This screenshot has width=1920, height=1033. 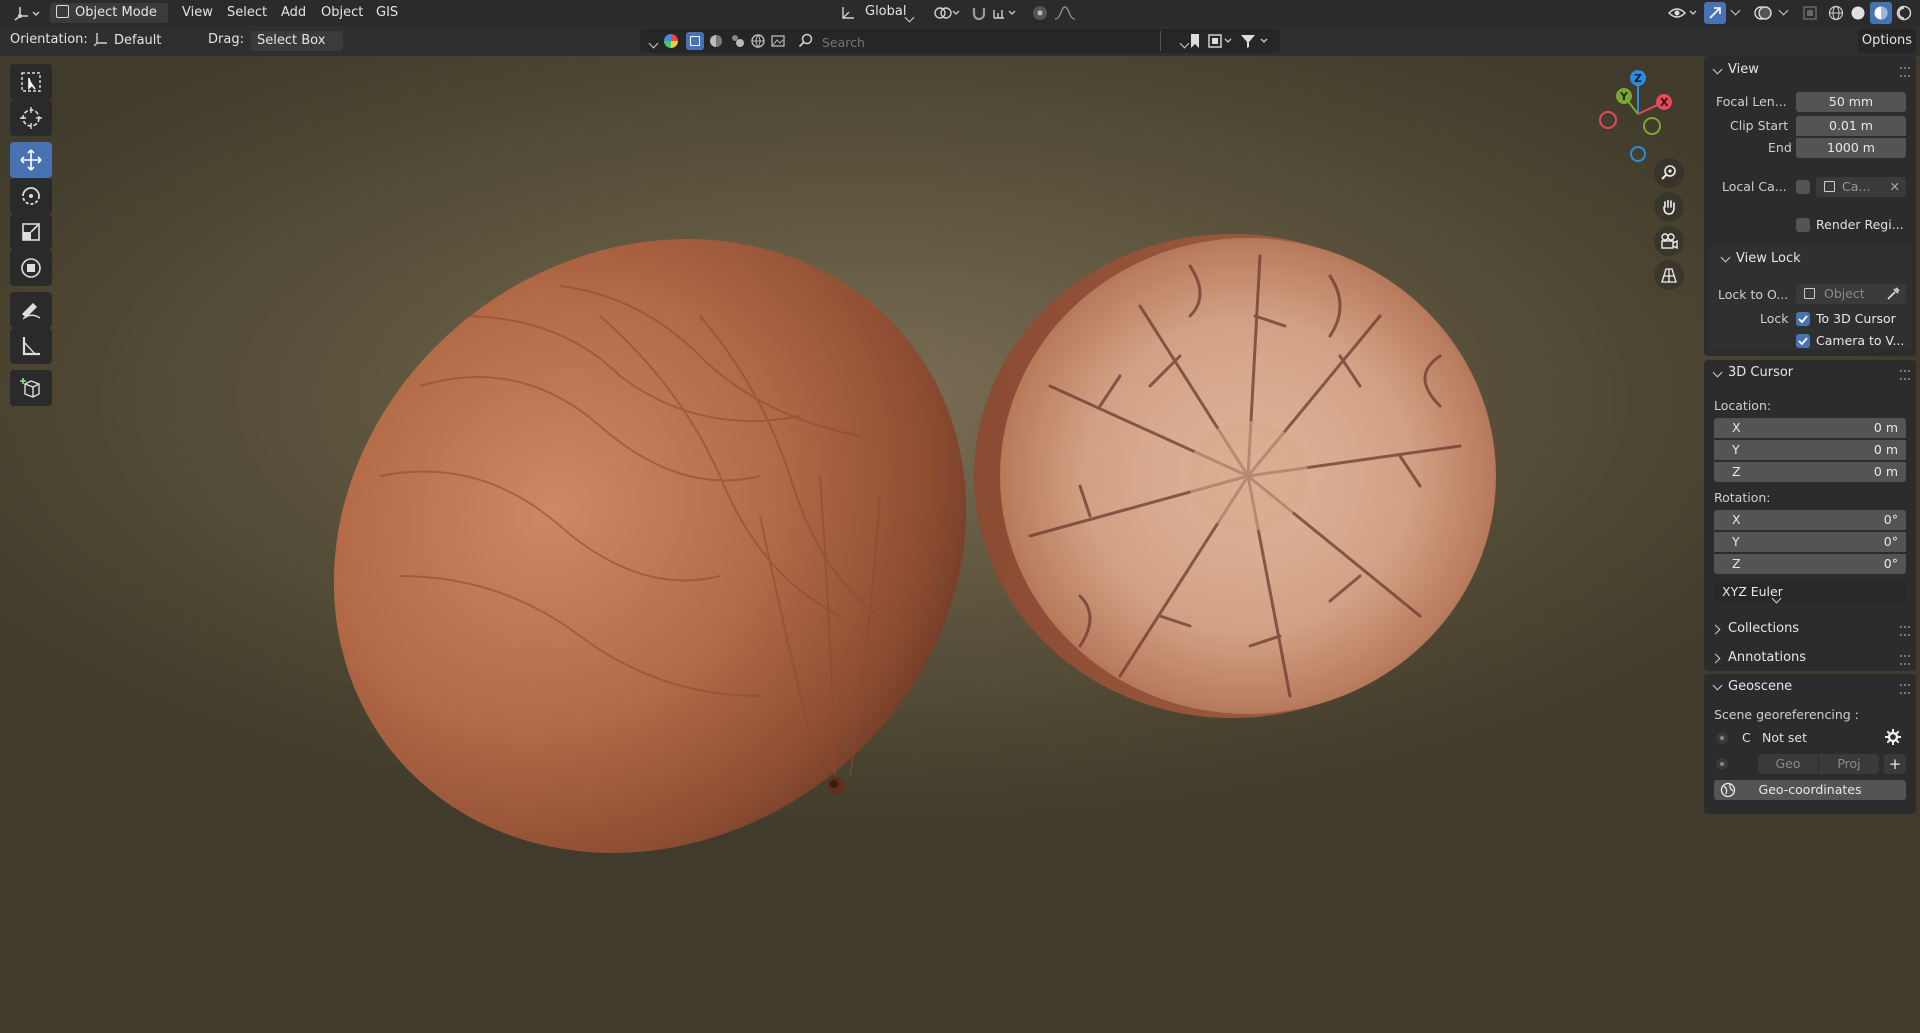 What do you see at coordinates (1881, 13) in the screenshot?
I see `shading-material-button` at bounding box center [1881, 13].